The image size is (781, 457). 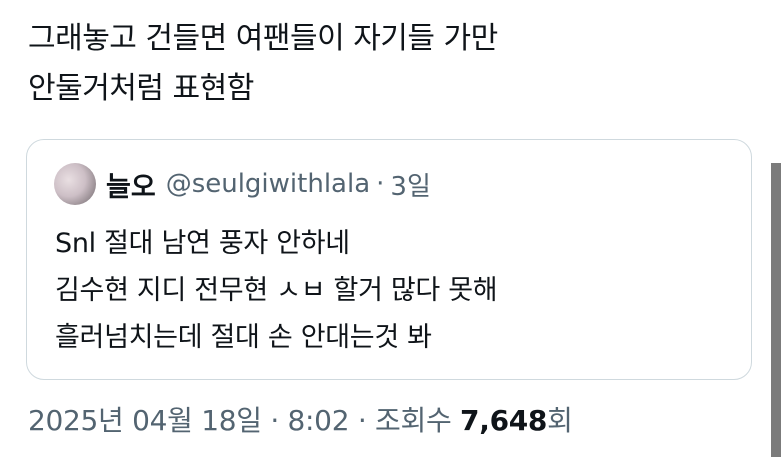 What do you see at coordinates (560, 420) in the screenshot?
I see `views-suffix: 회` at bounding box center [560, 420].